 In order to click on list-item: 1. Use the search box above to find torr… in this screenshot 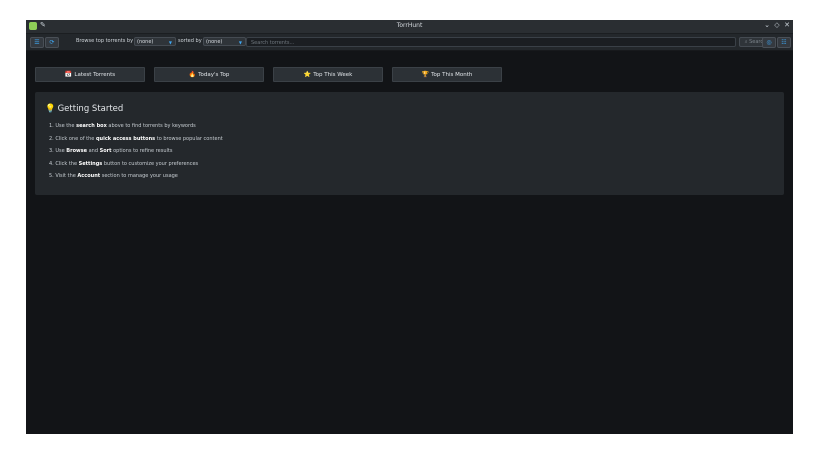, I will do `click(136, 129)`.